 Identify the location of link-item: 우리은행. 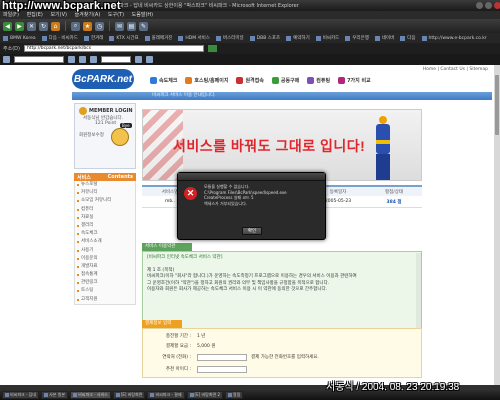
(357, 38).